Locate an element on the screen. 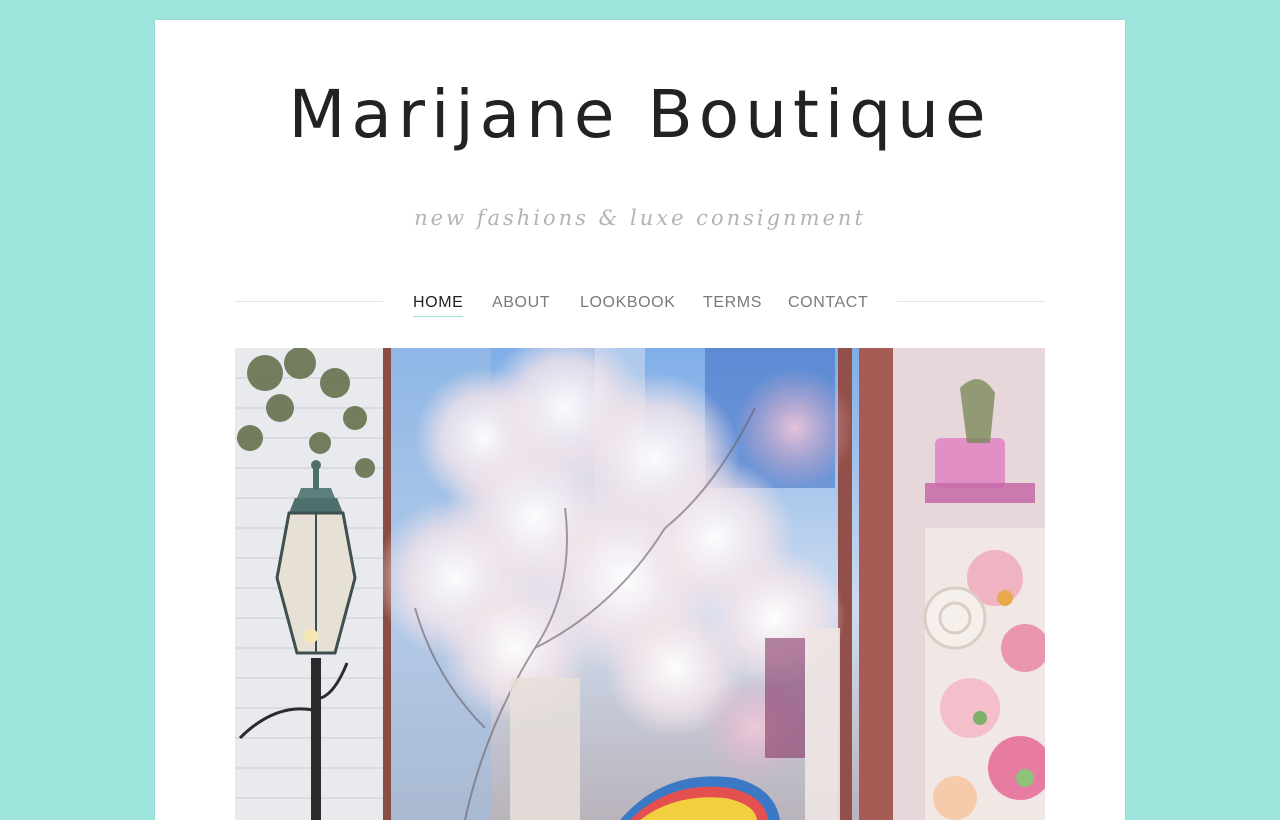 The image size is (1280, 820). nav-item-about: ABOUT is located at coordinates (521, 303).